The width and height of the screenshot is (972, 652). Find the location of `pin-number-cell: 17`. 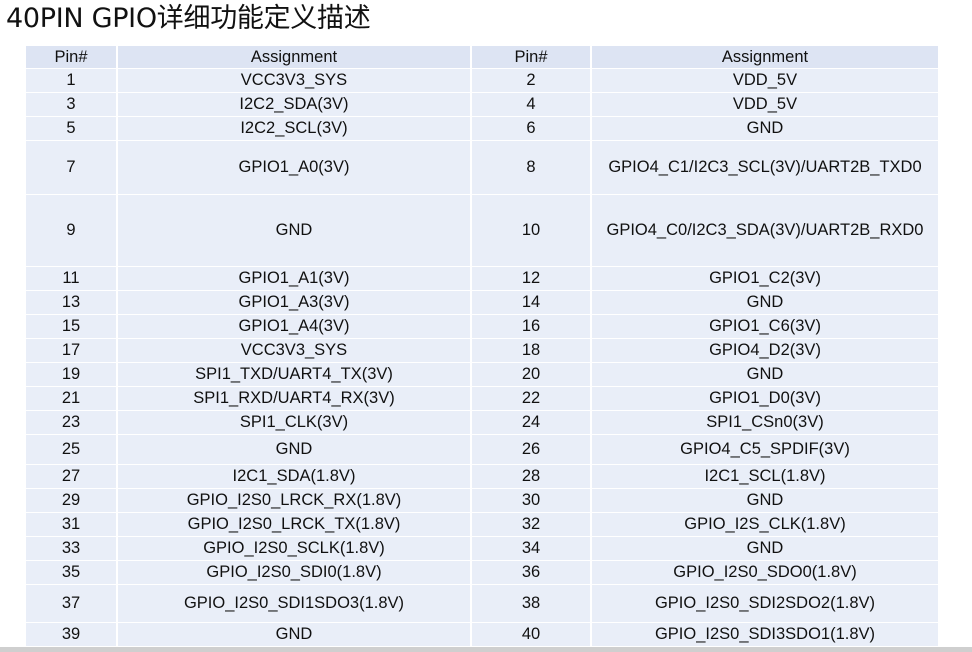

pin-number-cell: 17 is located at coordinates (72, 351).